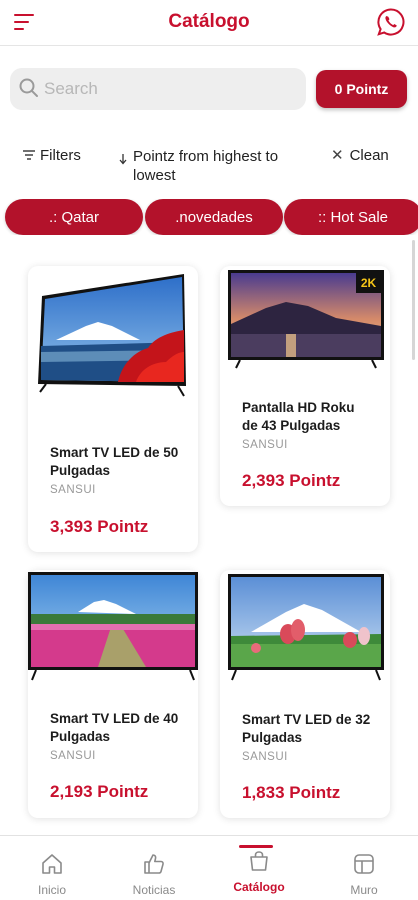 The image size is (418, 900). I want to click on nav-item-muro: Muro, so click(364, 868).